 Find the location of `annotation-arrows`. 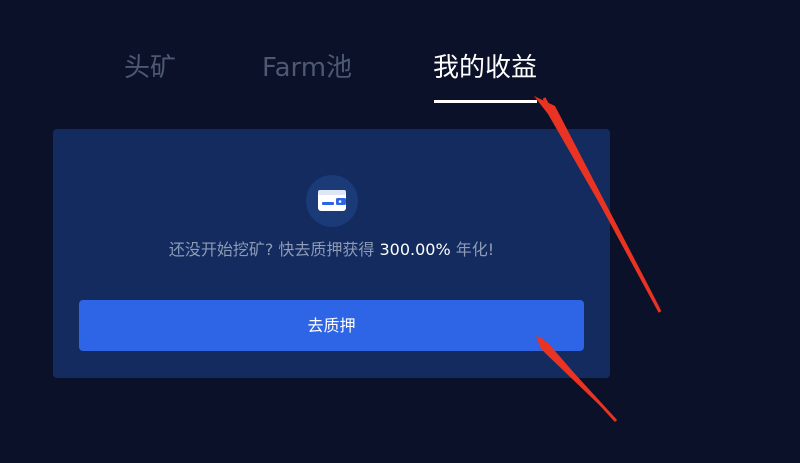

annotation-arrows is located at coordinates (598, 259).